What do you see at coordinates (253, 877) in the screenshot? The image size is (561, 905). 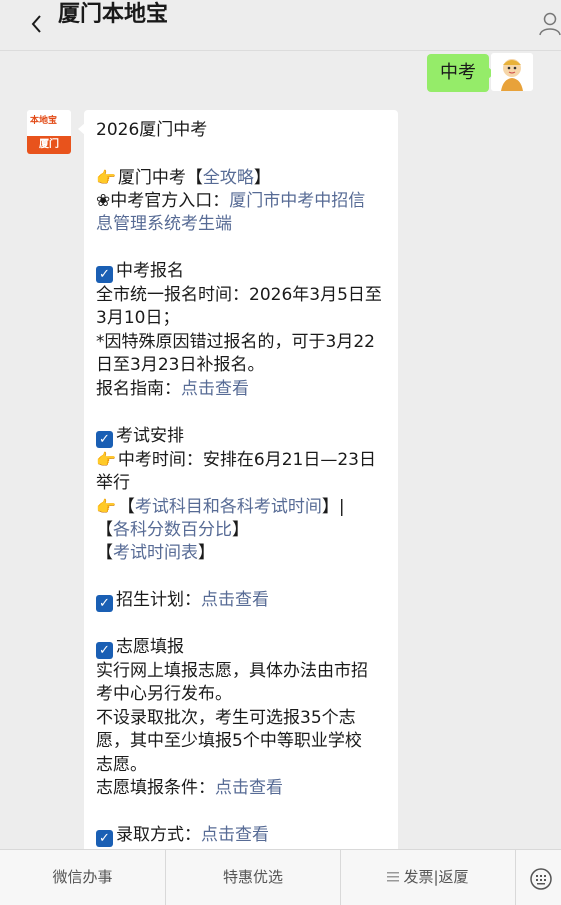 I see `menu-special-offers: 特惠优选` at bounding box center [253, 877].